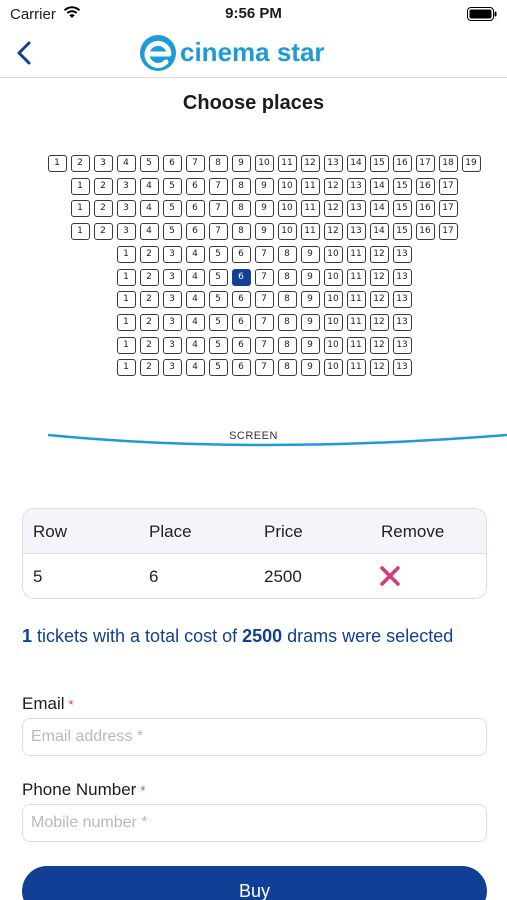  What do you see at coordinates (356, 277) in the screenshot?
I see `seat-r6-s11: 11` at bounding box center [356, 277].